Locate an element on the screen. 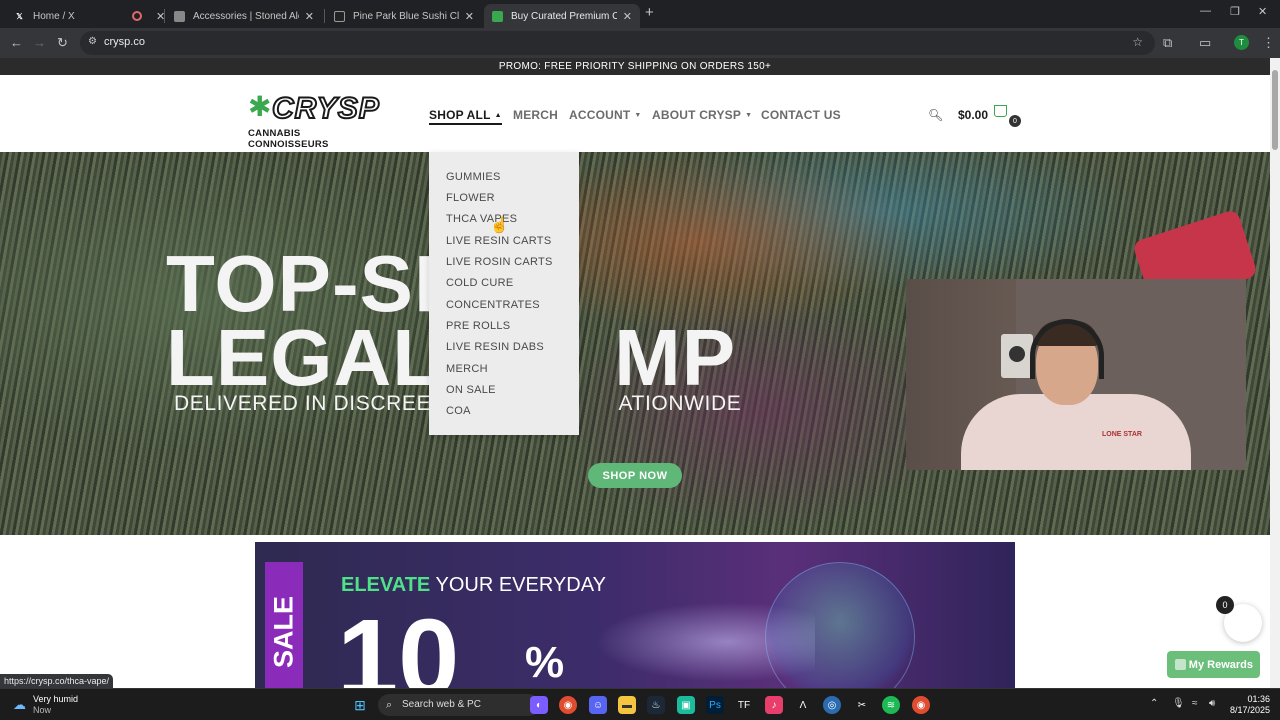  shop-now-button: SHOP NOW is located at coordinates (635, 475).